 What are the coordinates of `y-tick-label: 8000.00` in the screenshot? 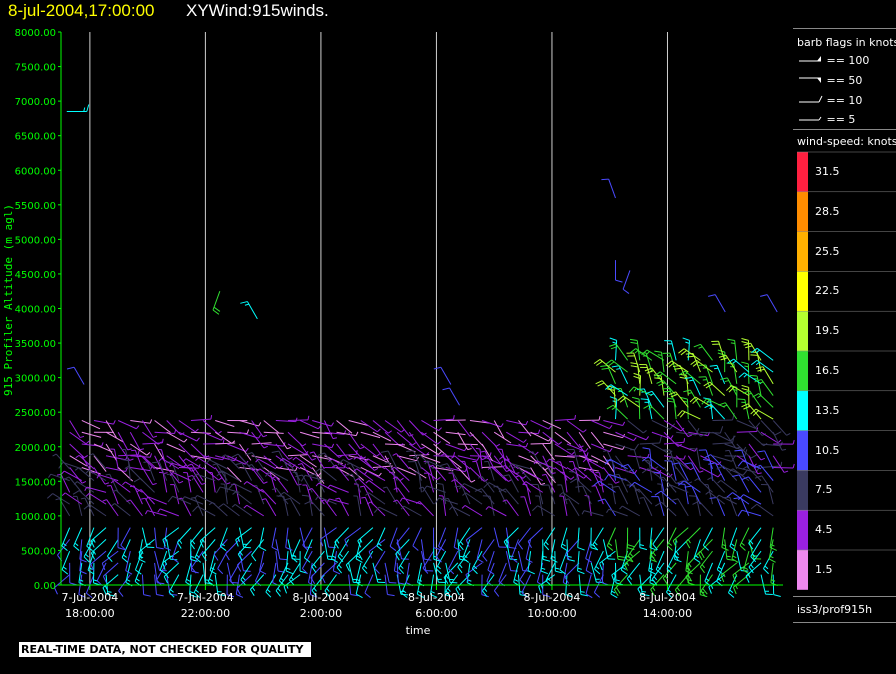 It's located at (35, 33).